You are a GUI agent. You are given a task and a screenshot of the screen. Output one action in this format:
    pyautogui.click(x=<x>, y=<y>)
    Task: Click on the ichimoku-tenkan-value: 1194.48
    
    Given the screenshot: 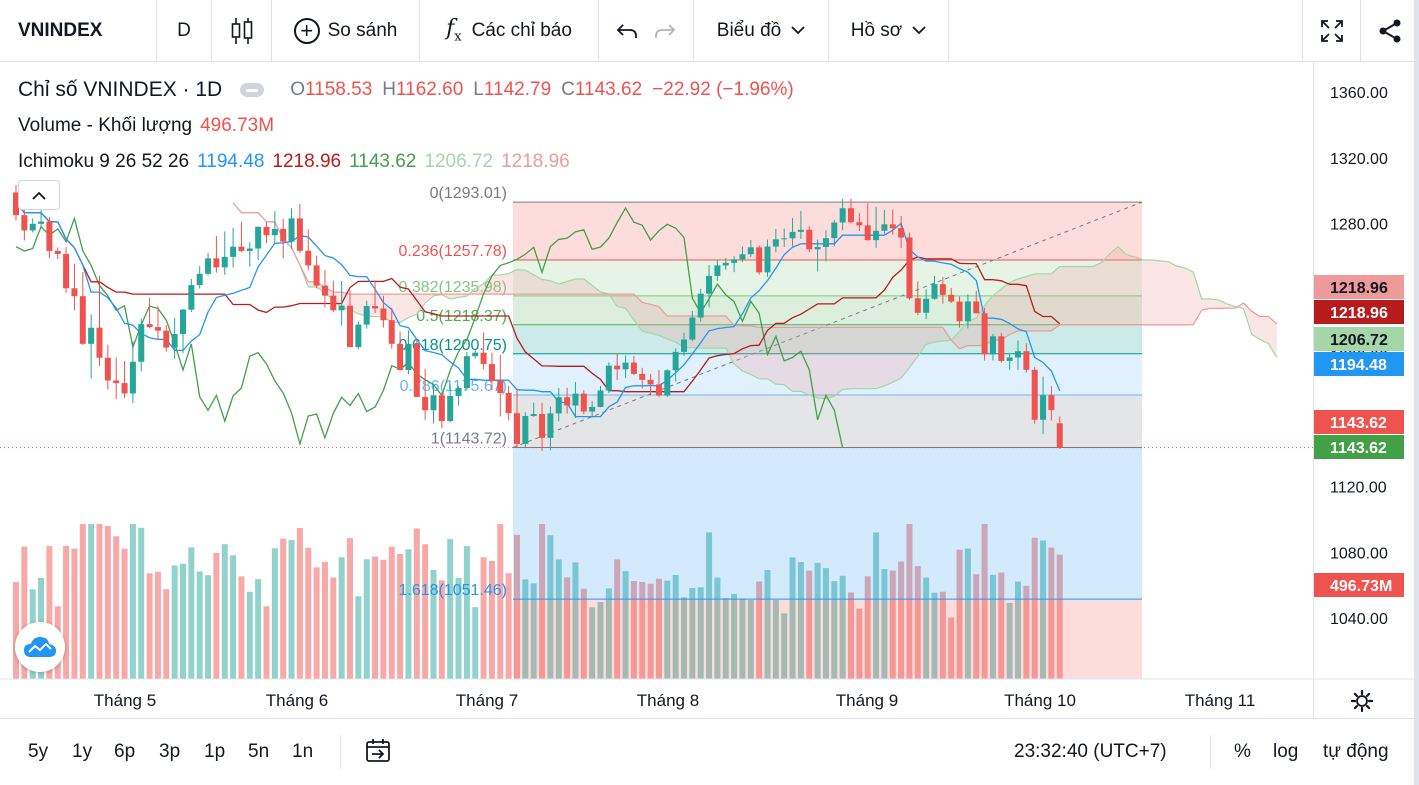 What is the action you would take?
    pyautogui.click(x=231, y=161)
    